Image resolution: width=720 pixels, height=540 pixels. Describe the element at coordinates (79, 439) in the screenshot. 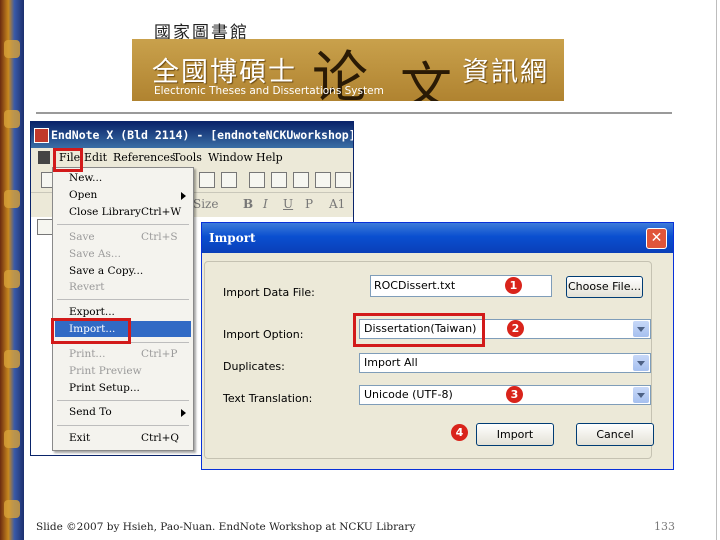

I see `menu-item-exit: Exit` at that location.